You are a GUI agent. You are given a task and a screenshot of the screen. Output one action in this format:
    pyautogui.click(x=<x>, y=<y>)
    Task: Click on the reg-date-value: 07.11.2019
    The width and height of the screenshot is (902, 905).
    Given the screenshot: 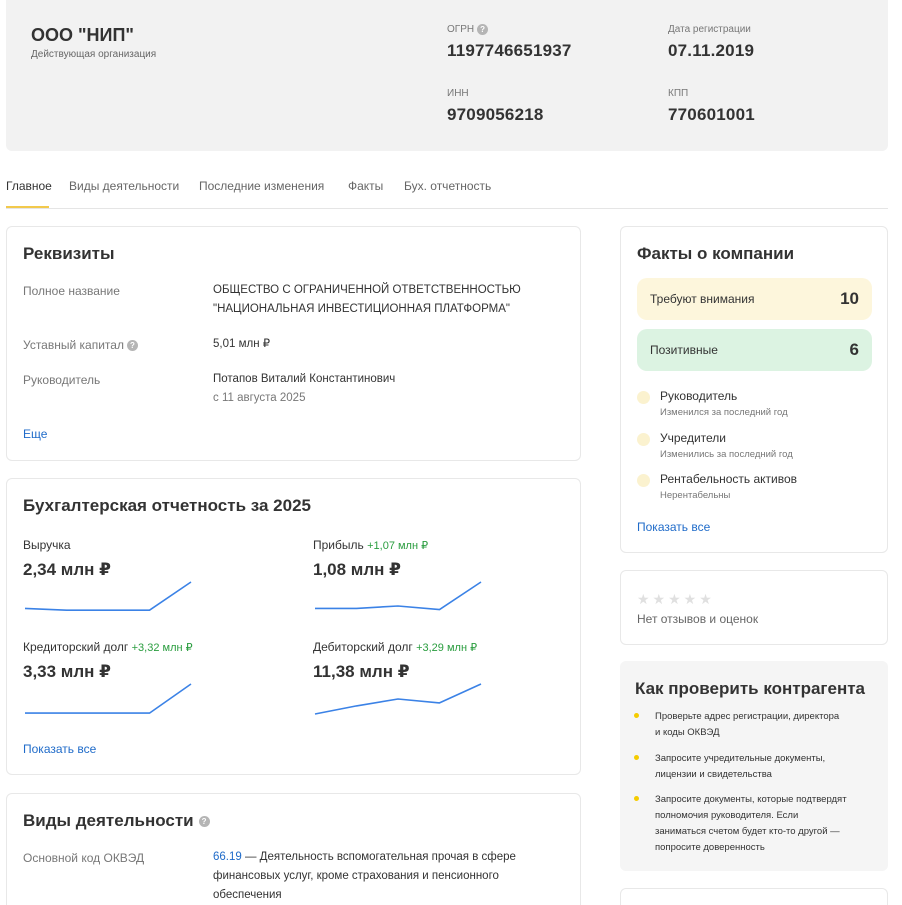 What is the action you would take?
    pyautogui.click(x=711, y=50)
    